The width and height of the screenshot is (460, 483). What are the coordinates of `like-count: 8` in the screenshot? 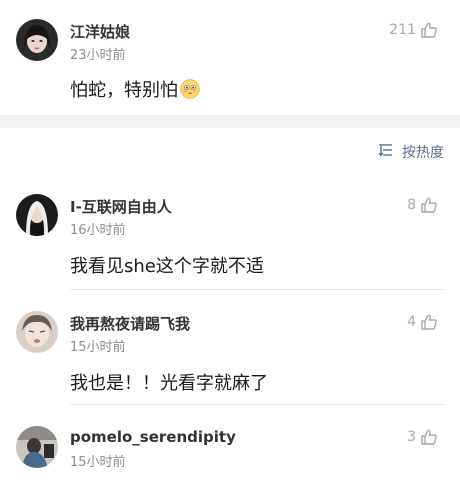 It's located at (411, 205).